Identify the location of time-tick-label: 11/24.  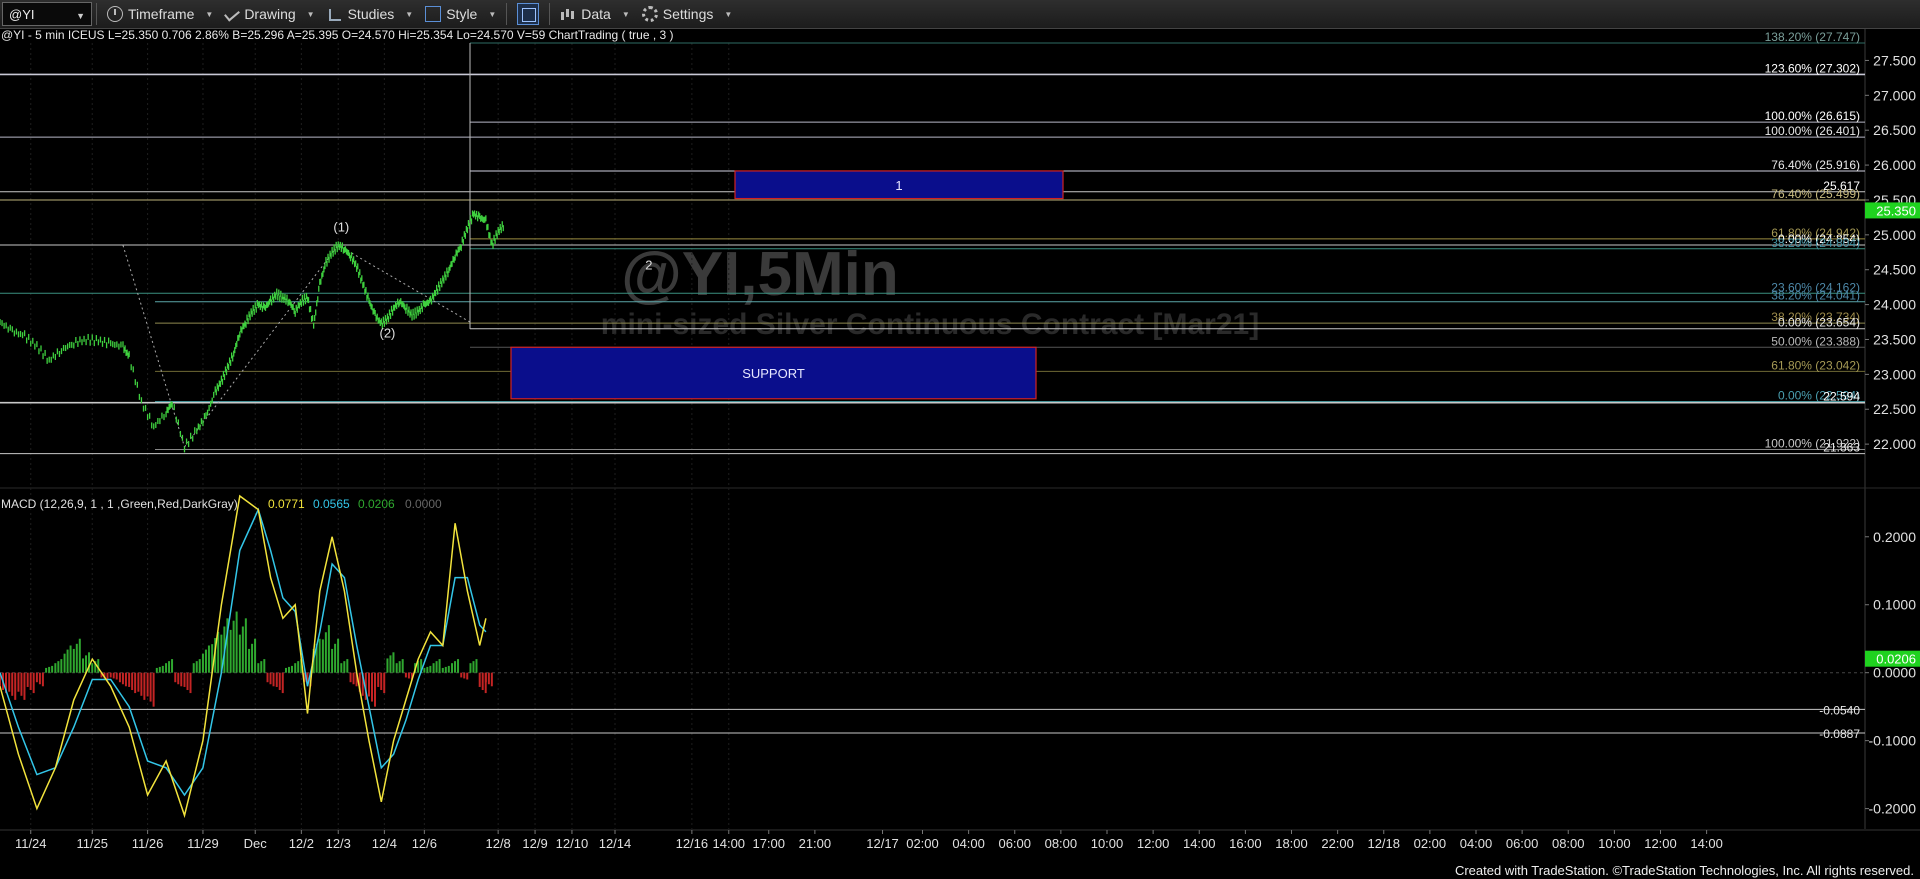
(31, 843).